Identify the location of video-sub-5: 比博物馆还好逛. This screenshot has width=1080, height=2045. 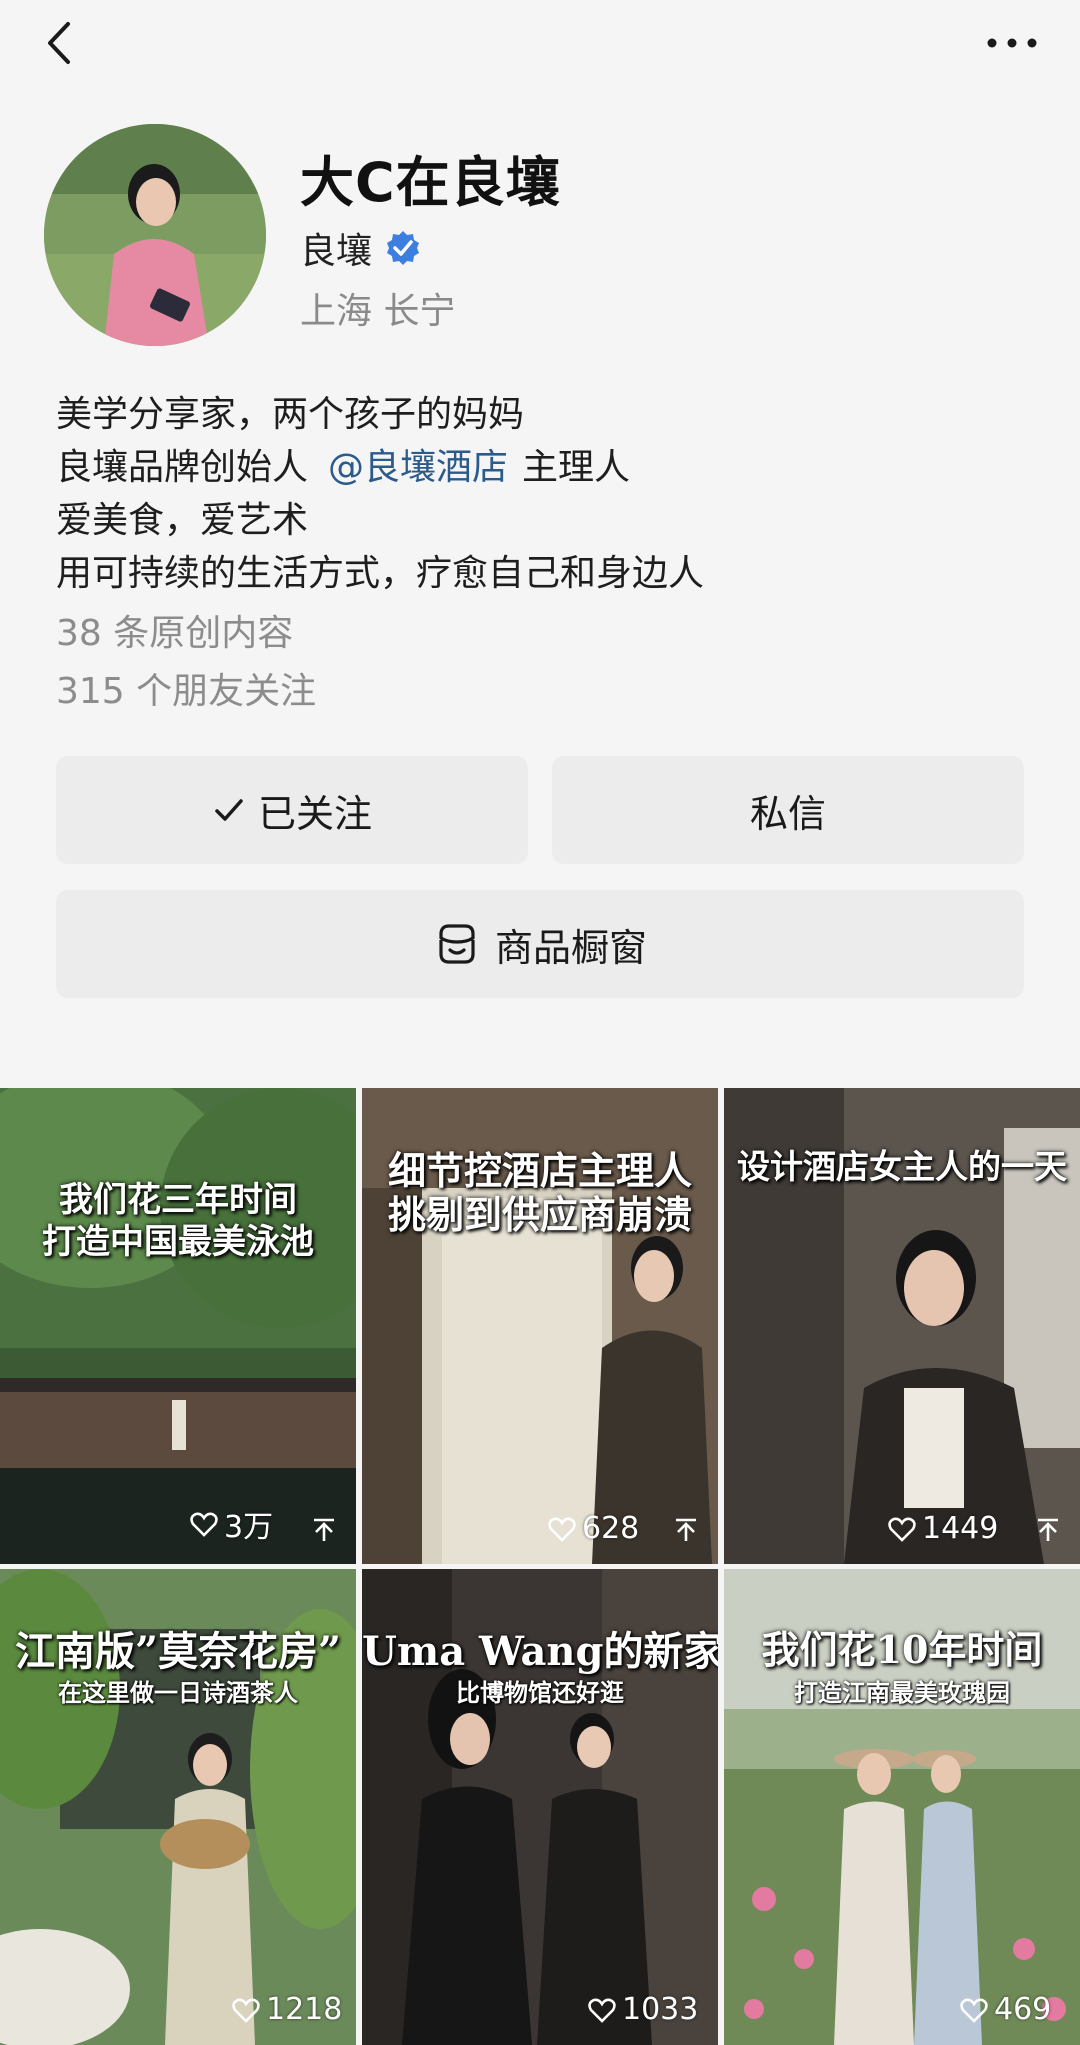
(540, 1692).